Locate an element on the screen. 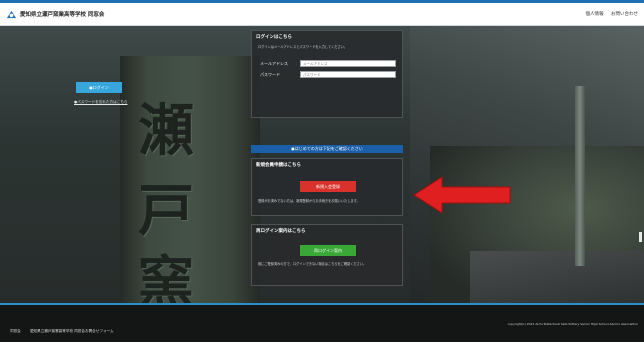 This screenshot has width=644, height=342. header-links: 個人情報 お問い合わせ is located at coordinates (609, 14).